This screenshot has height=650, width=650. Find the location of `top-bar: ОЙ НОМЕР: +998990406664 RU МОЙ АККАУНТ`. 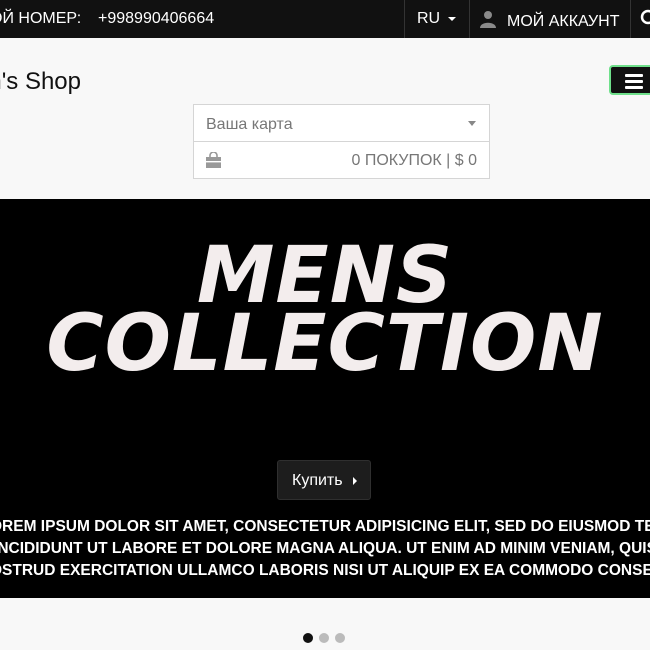

top-bar: ОЙ НОМЕР: +998990406664 RU МОЙ АККАУНТ is located at coordinates (325, 19).